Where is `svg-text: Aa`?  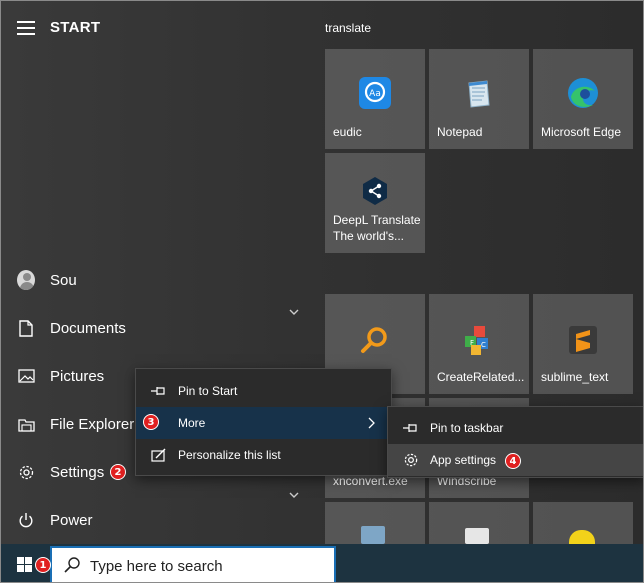 svg-text: Aa is located at coordinates (375, 94).